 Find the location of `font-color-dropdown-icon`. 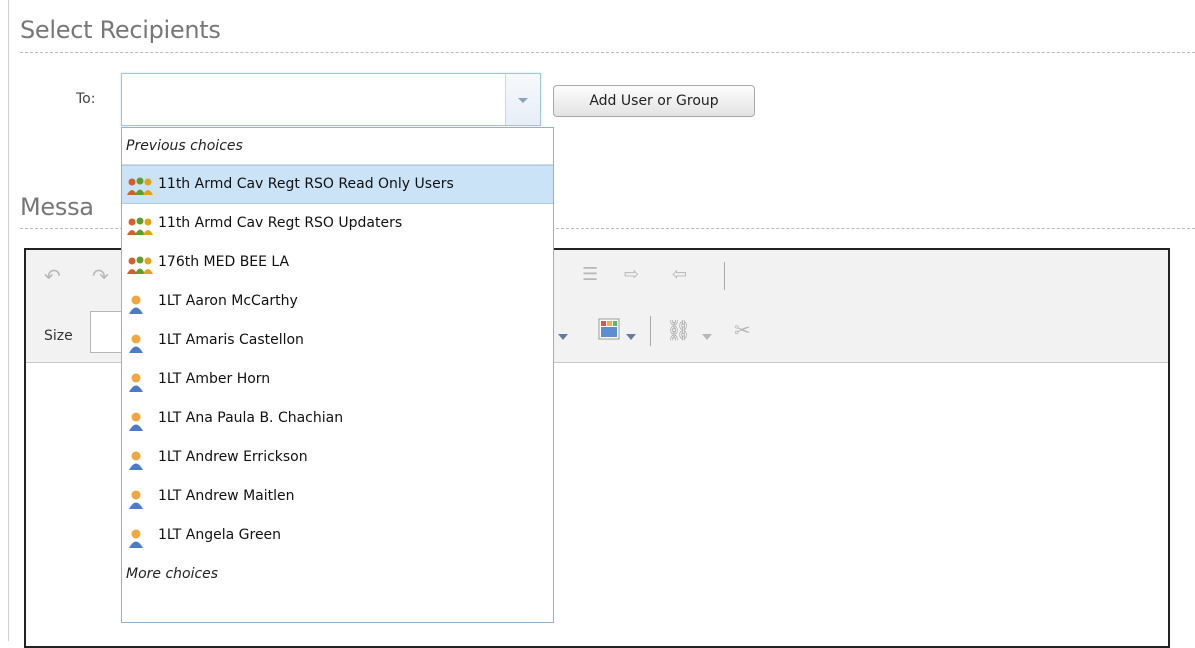

font-color-dropdown-icon is located at coordinates (563, 337).